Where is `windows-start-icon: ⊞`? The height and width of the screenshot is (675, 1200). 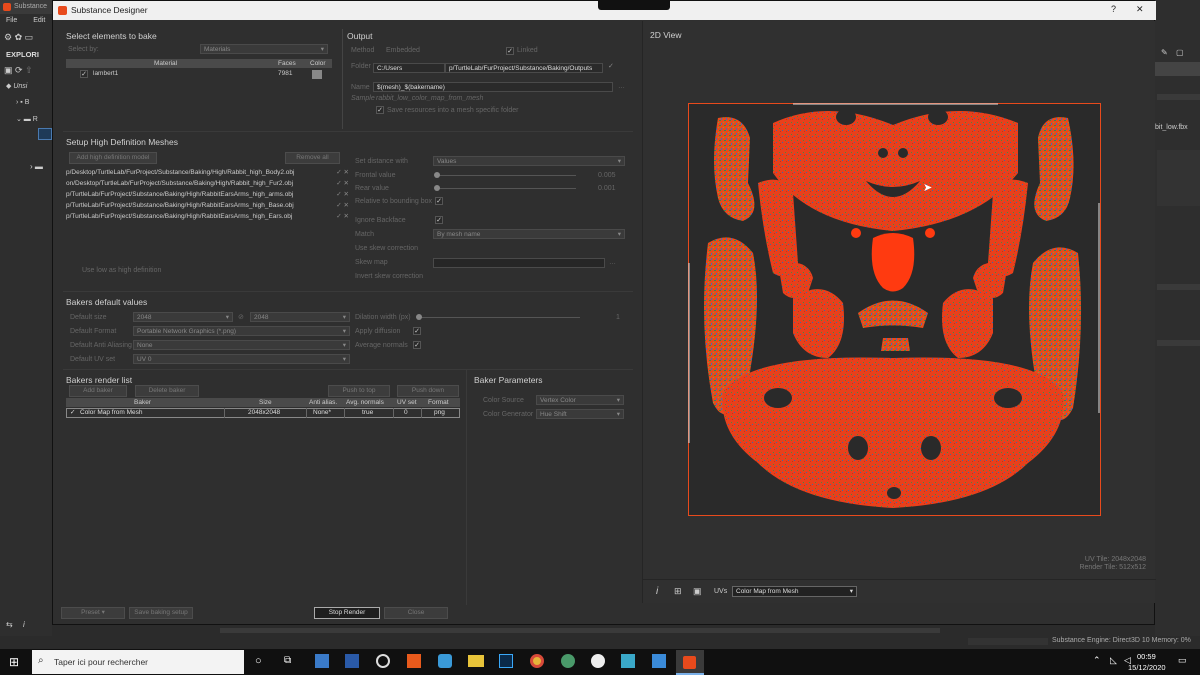
windows-start-icon: ⊞ is located at coordinates (14, 662).